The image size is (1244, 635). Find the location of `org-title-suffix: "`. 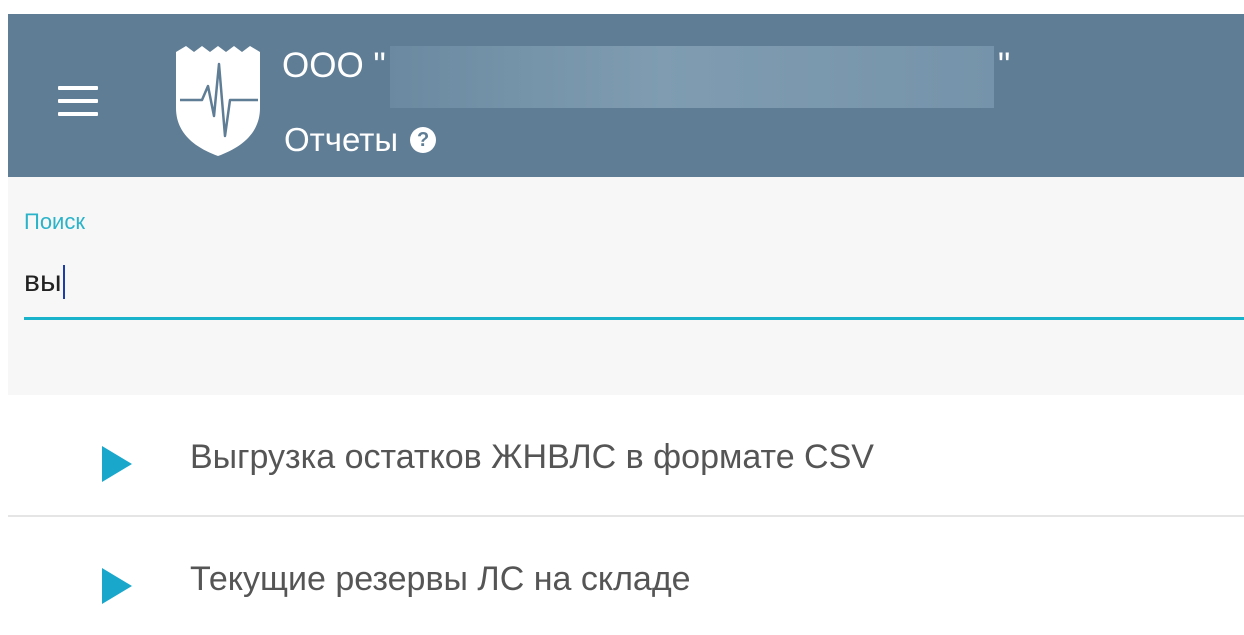

org-title-suffix: " is located at coordinates (1004, 65).